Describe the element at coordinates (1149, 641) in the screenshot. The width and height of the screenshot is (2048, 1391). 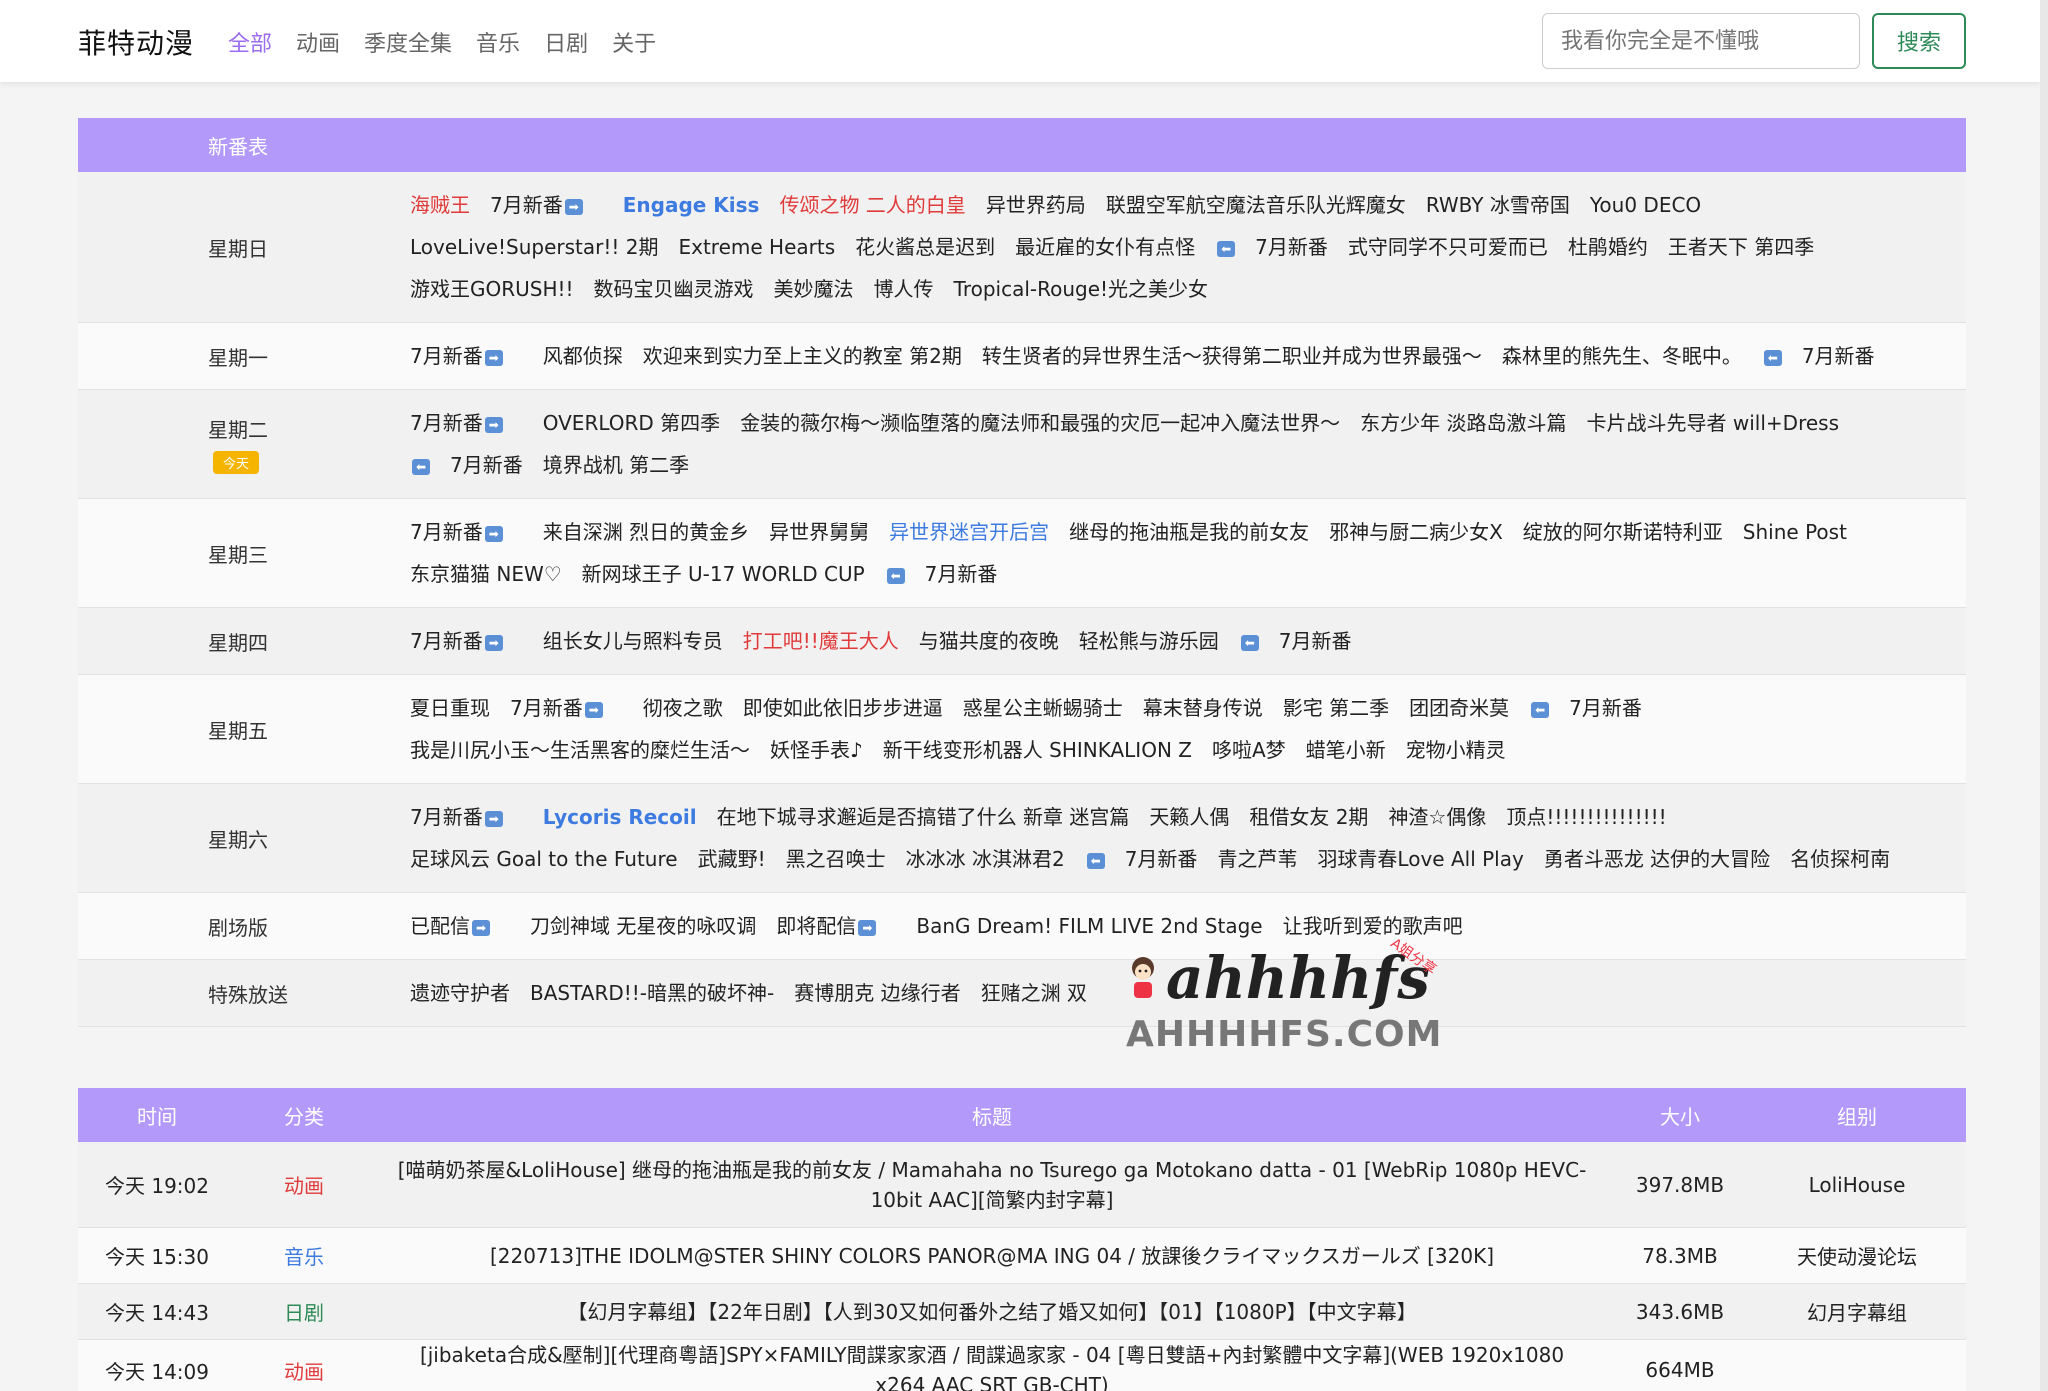
I see `anime-link: 轻松熊与游乐园` at that location.